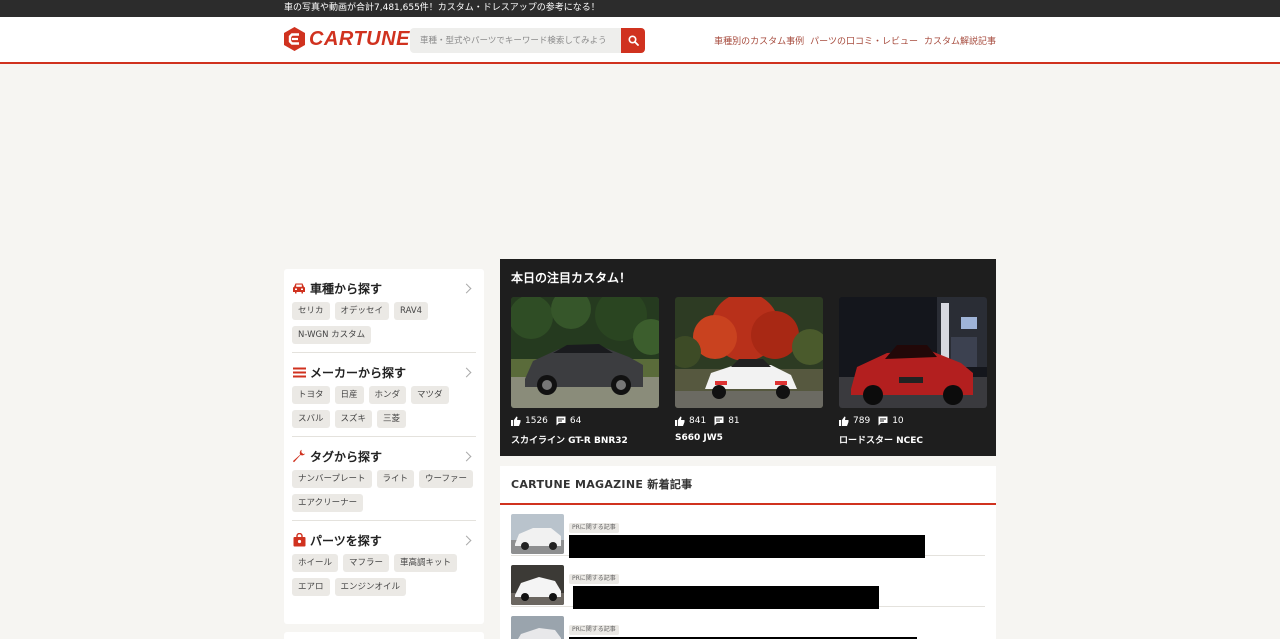  What do you see at coordinates (299, 456) in the screenshot?
I see `wrench-icon` at bounding box center [299, 456].